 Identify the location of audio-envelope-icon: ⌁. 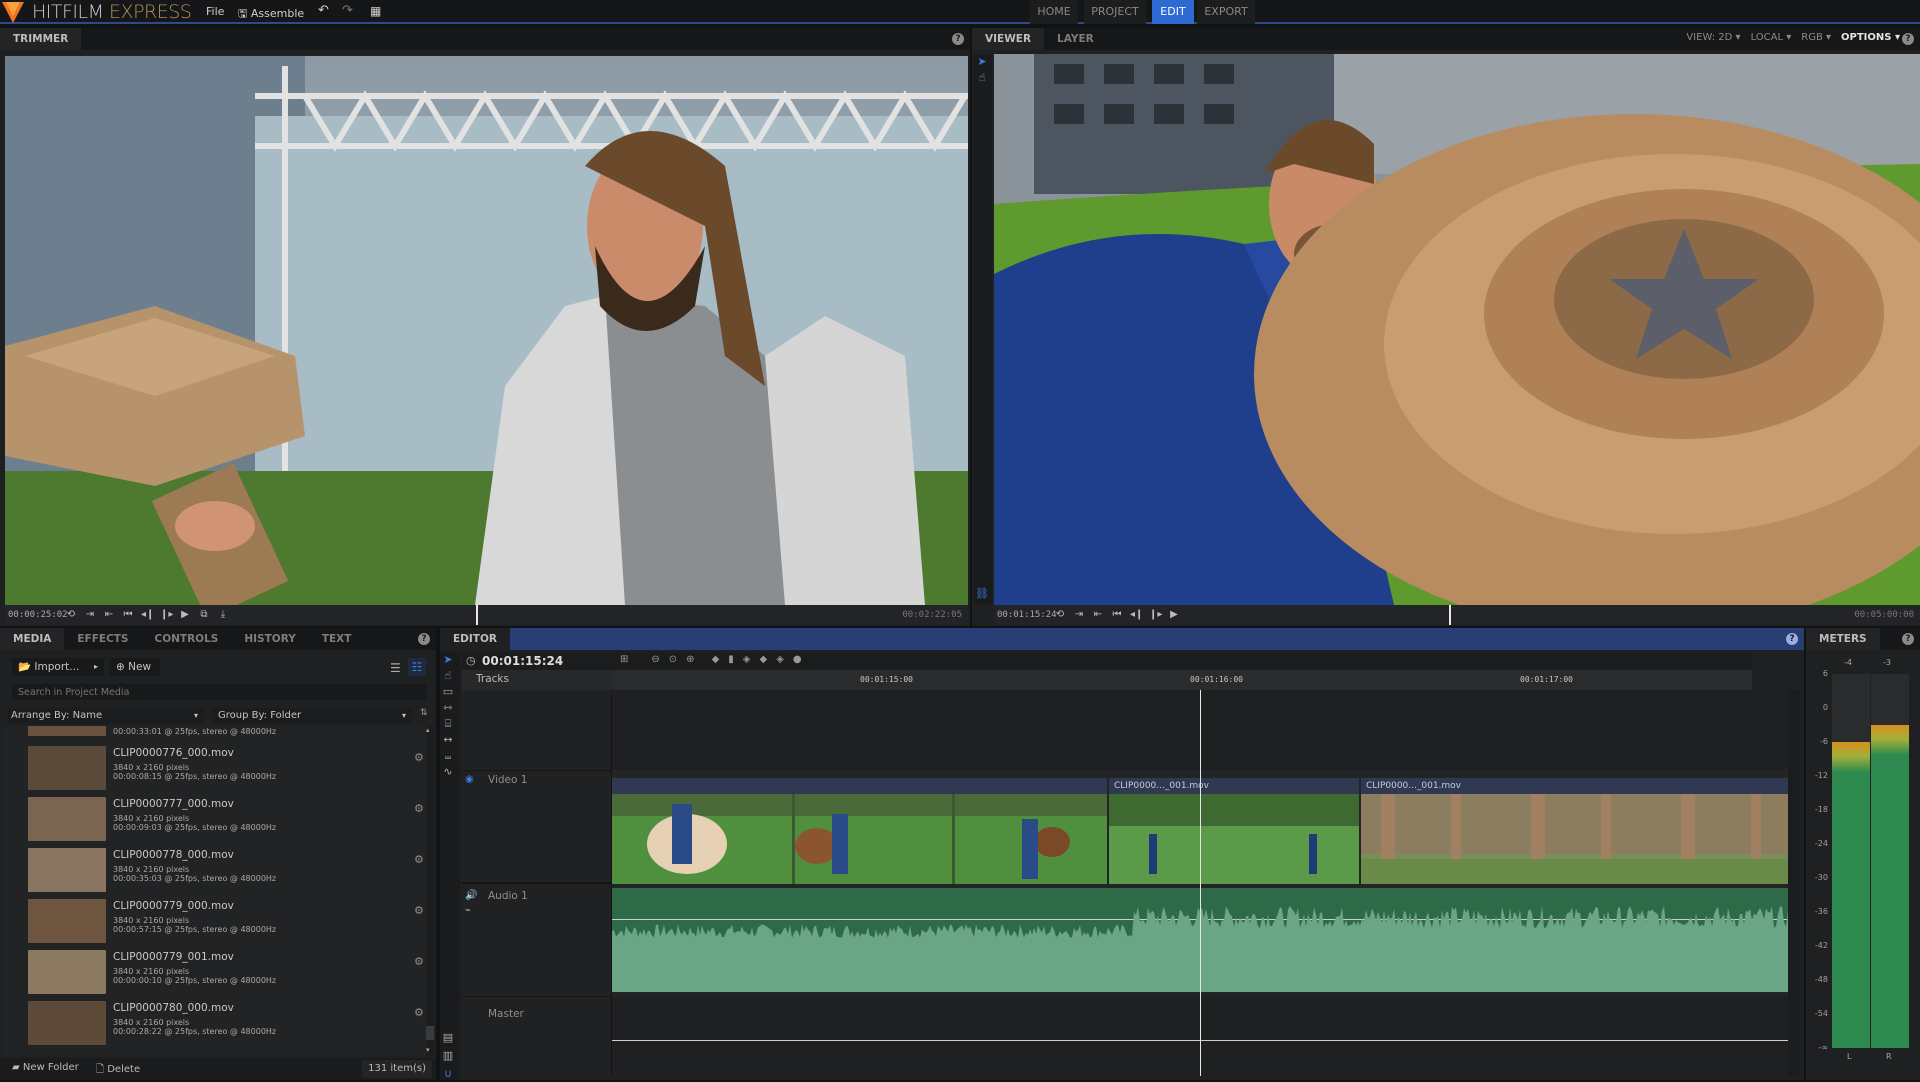
(468, 910).